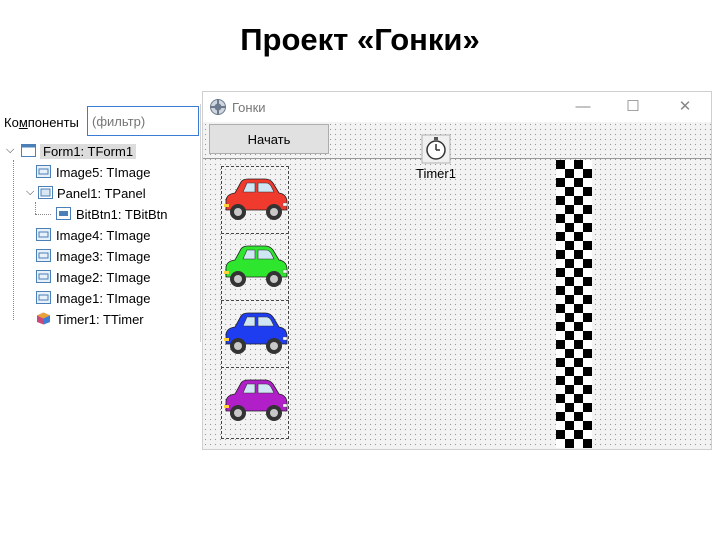 Image resolution: width=720 pixels, height=540 pixels. I want to click on finish-line, so click(574, 304).